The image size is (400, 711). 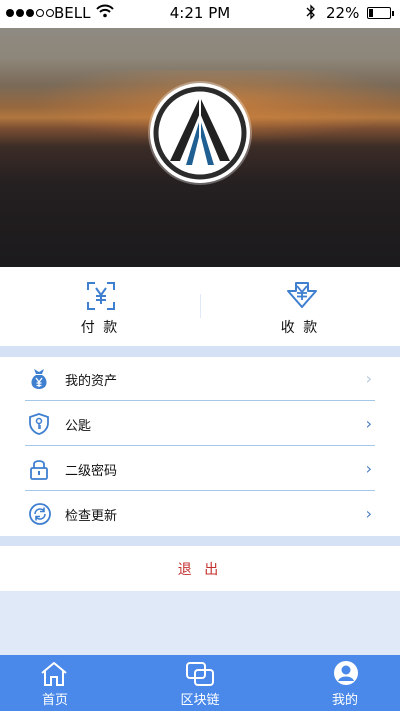 What do you see at coordinates (300, 328) in the screenshot?
I see `receive-label: 收 款` at bounding box center [300, 328].